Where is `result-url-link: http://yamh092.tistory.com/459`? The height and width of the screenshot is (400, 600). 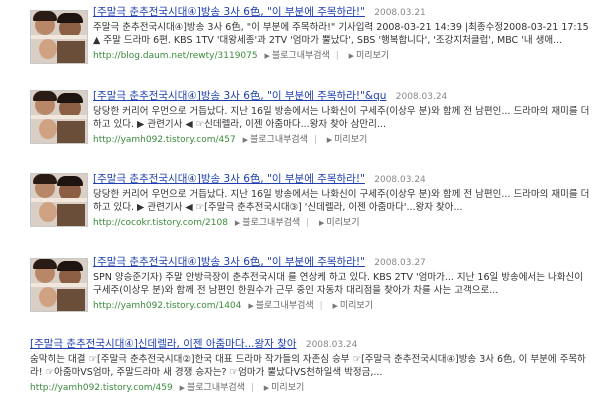 result-url-link: http://yamh092.tistory.com/459 is located at coordinates (101, 388).